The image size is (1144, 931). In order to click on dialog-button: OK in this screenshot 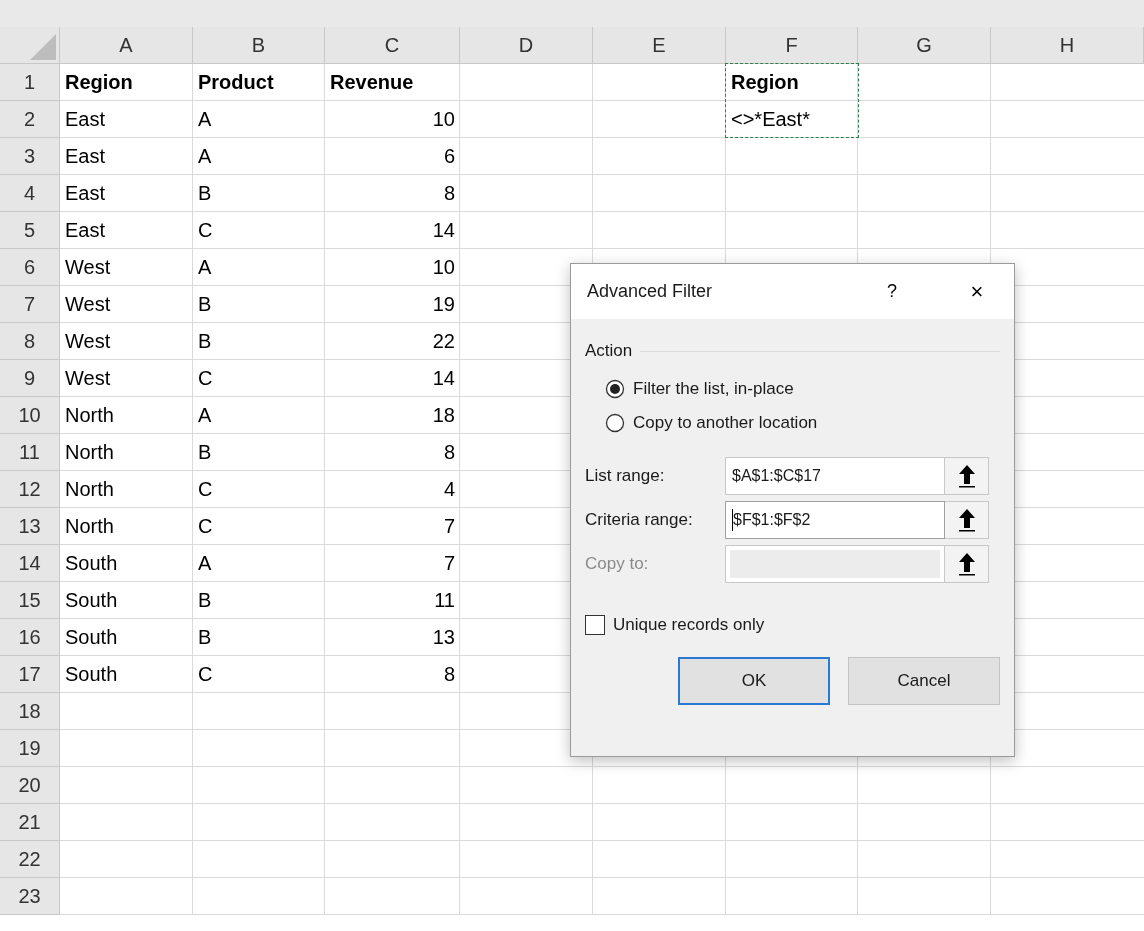, I will do `click(754, 681)`.